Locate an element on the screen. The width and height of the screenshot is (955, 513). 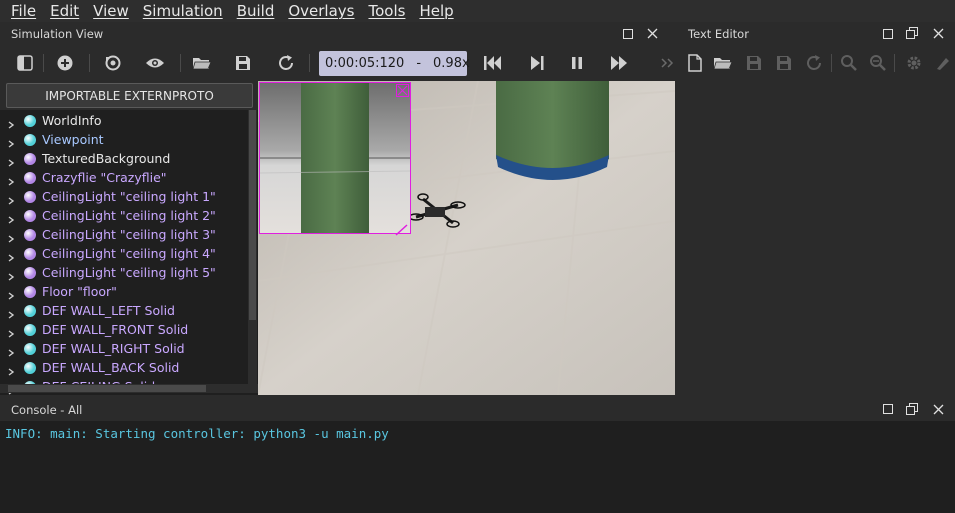
scene-tree-item-label: CeilingLight "ceiling light 4" is located at coordinates (129, 253).